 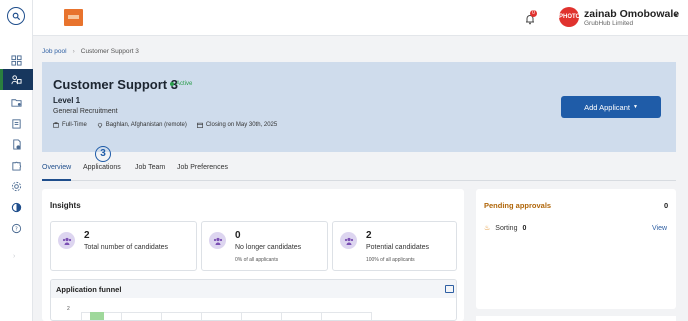 I want to click on pending-approvals-count: 0, so click(x=666, y=205).